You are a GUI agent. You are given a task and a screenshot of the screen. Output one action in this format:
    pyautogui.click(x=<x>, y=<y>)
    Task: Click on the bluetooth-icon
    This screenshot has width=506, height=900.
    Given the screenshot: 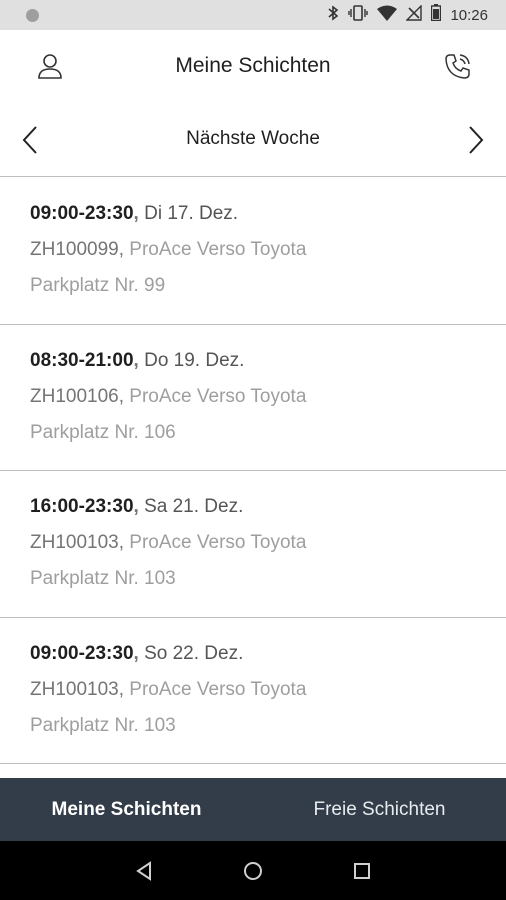 What is the action you would take?
    pyautogui.click(x=333, y=15)
    